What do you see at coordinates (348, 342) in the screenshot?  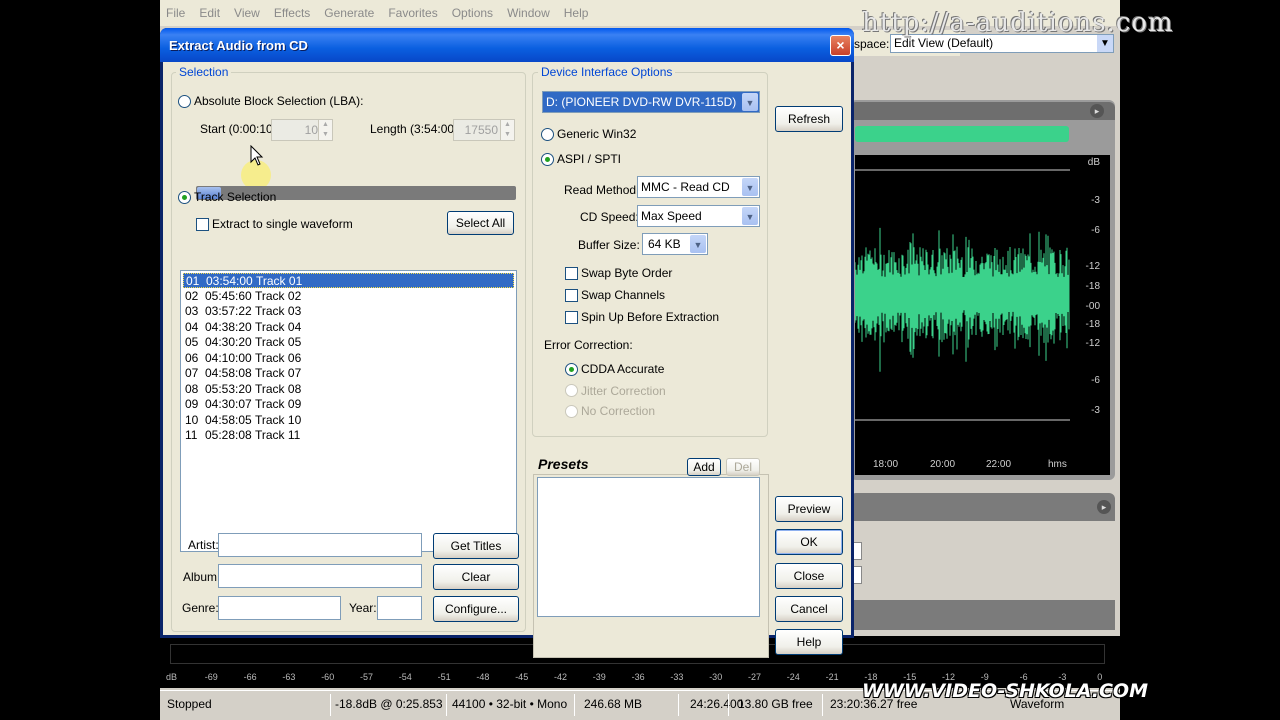 I see `track-row: 05 04:30:20 Track 05` at bounding box center [348, 342].